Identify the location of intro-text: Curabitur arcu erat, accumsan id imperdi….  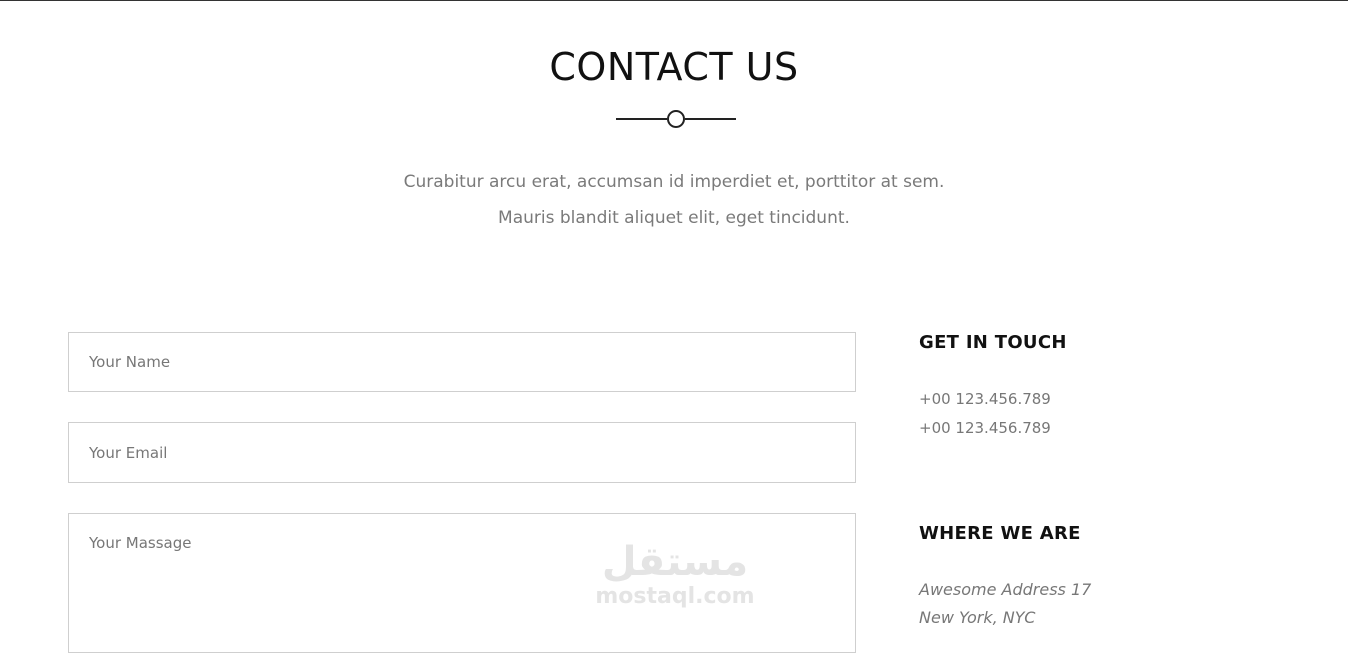
(674, 200).